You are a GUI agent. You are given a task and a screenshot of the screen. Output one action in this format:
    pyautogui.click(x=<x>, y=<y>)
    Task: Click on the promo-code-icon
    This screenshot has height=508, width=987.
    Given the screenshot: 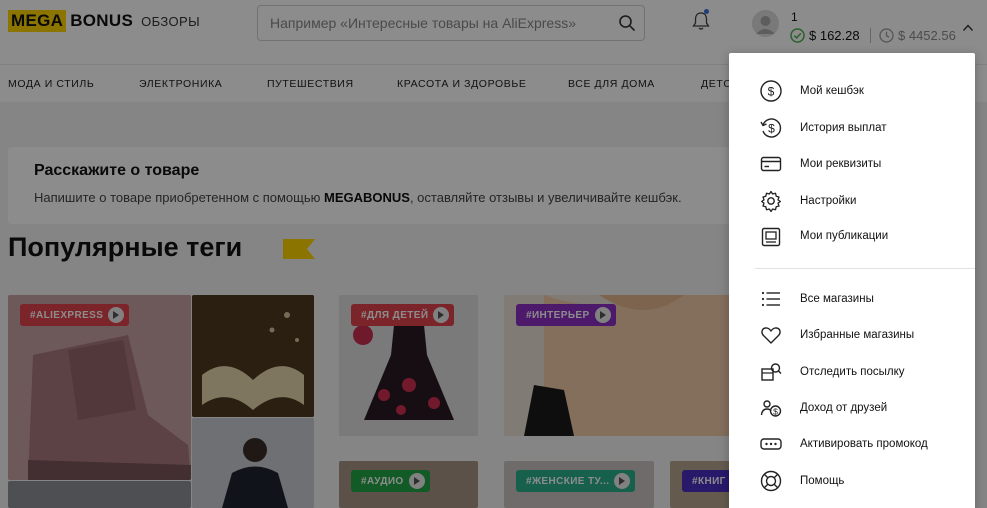 What is the action you would take?
    pyautogui.click(x=771, y=444)
    